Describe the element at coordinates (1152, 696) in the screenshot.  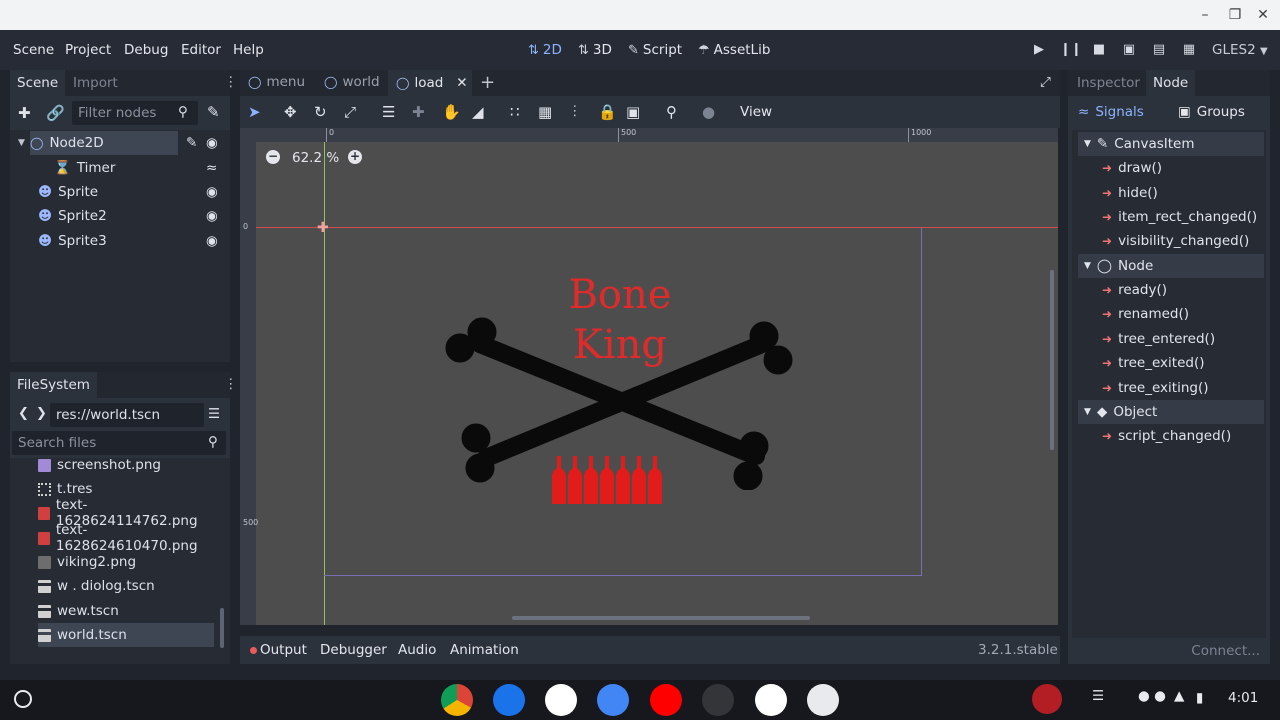
I see `accessibility-icon: ● ●` at that location.